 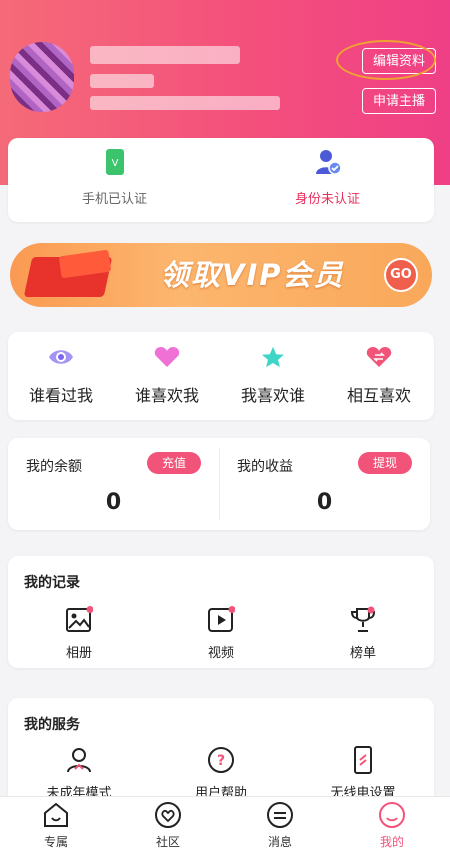 What do you see at coordinates (220, 653) in the screenshot?
I see `video-label: 视频` at bounding box center [220, 653].